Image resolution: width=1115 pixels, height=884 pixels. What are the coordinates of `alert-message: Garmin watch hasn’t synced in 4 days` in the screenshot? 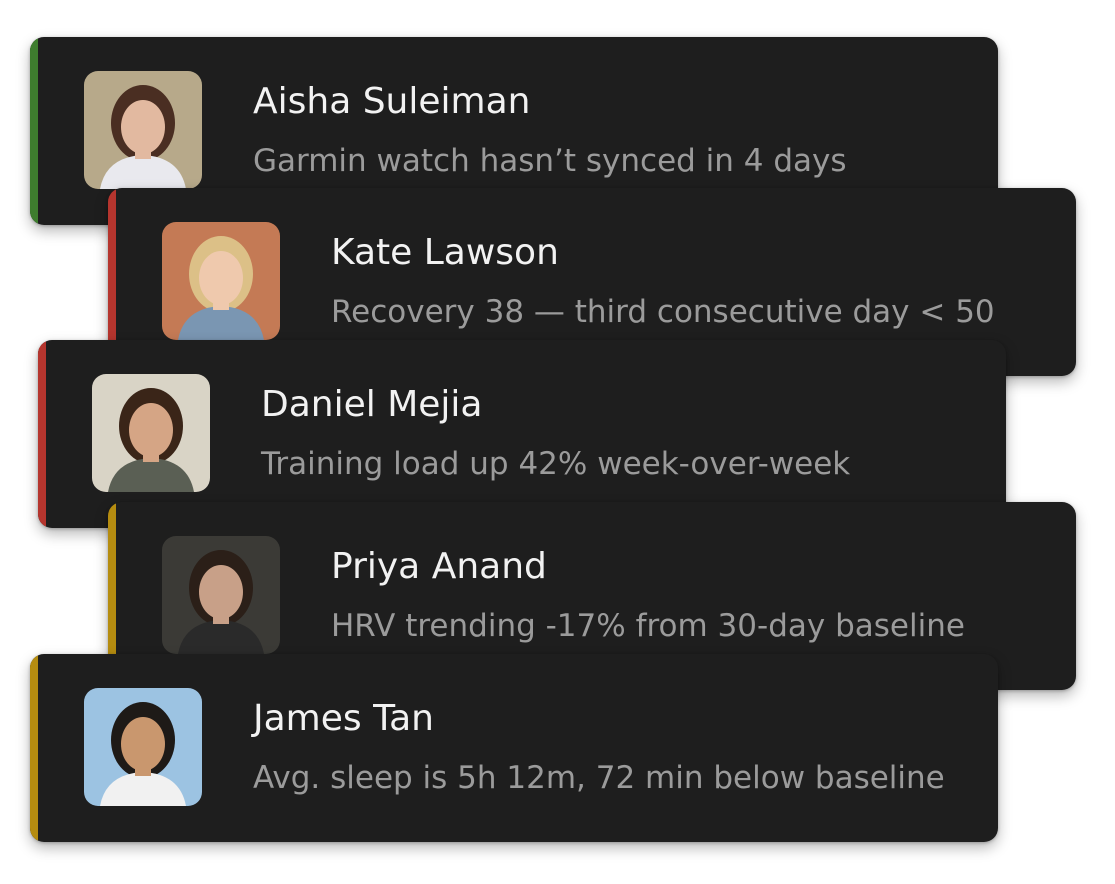 It's located at (550, 161).